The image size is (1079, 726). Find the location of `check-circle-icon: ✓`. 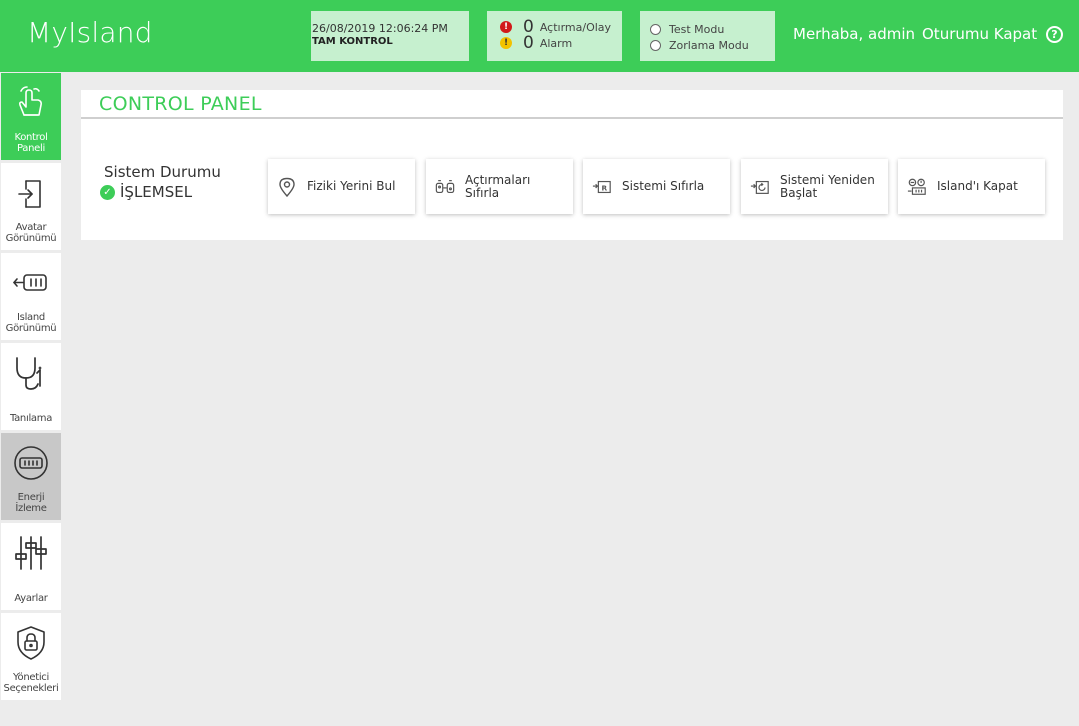

check-circle-icon: ✓ is located at coordinates (107, 192).